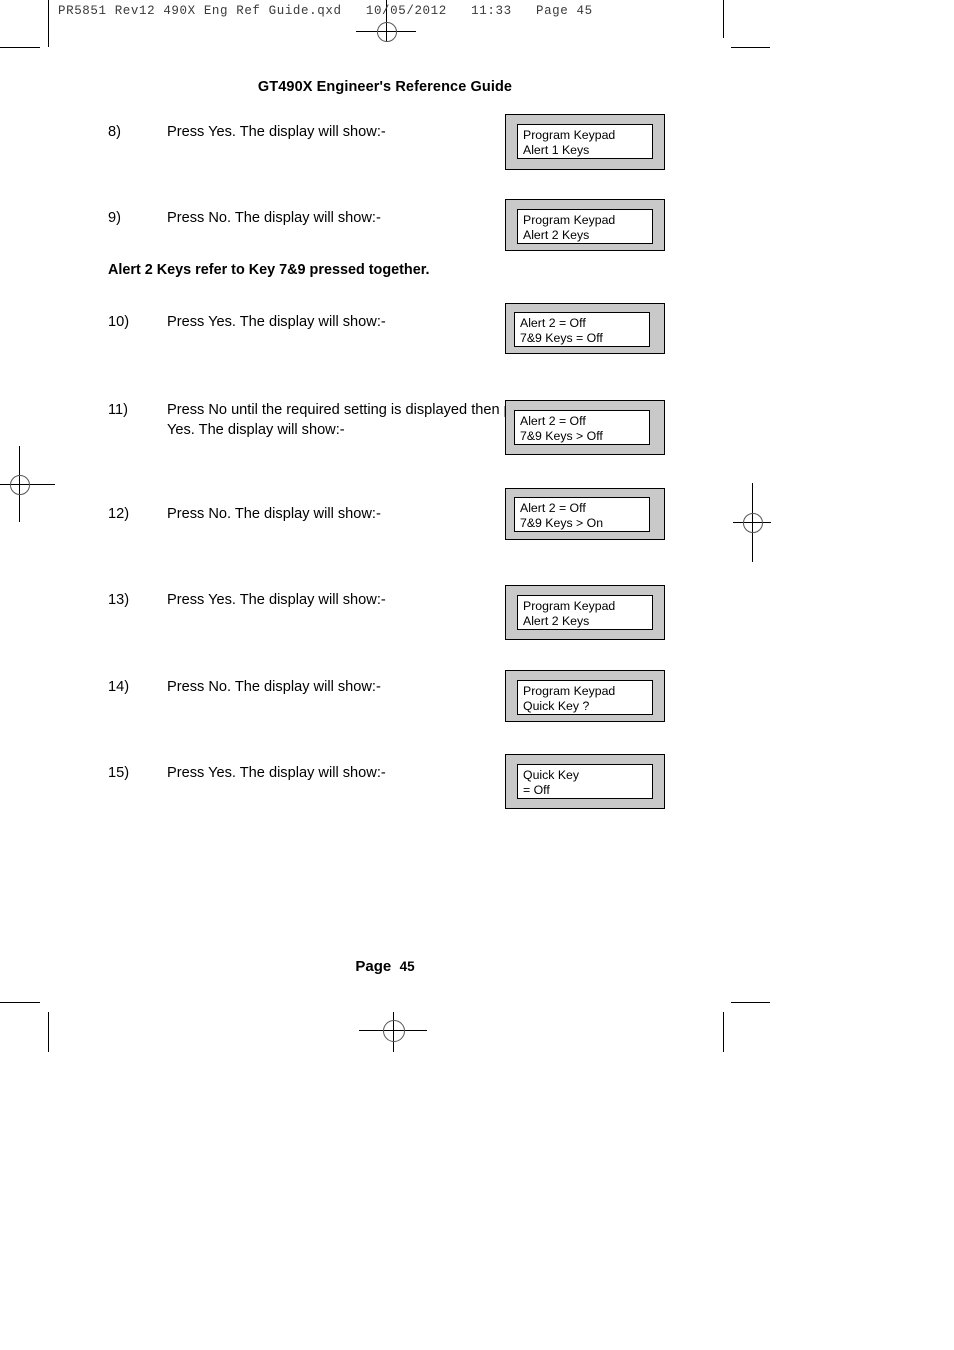 The image size is (954, 1350). I want to click on step-number: 8), so click(114, 132).